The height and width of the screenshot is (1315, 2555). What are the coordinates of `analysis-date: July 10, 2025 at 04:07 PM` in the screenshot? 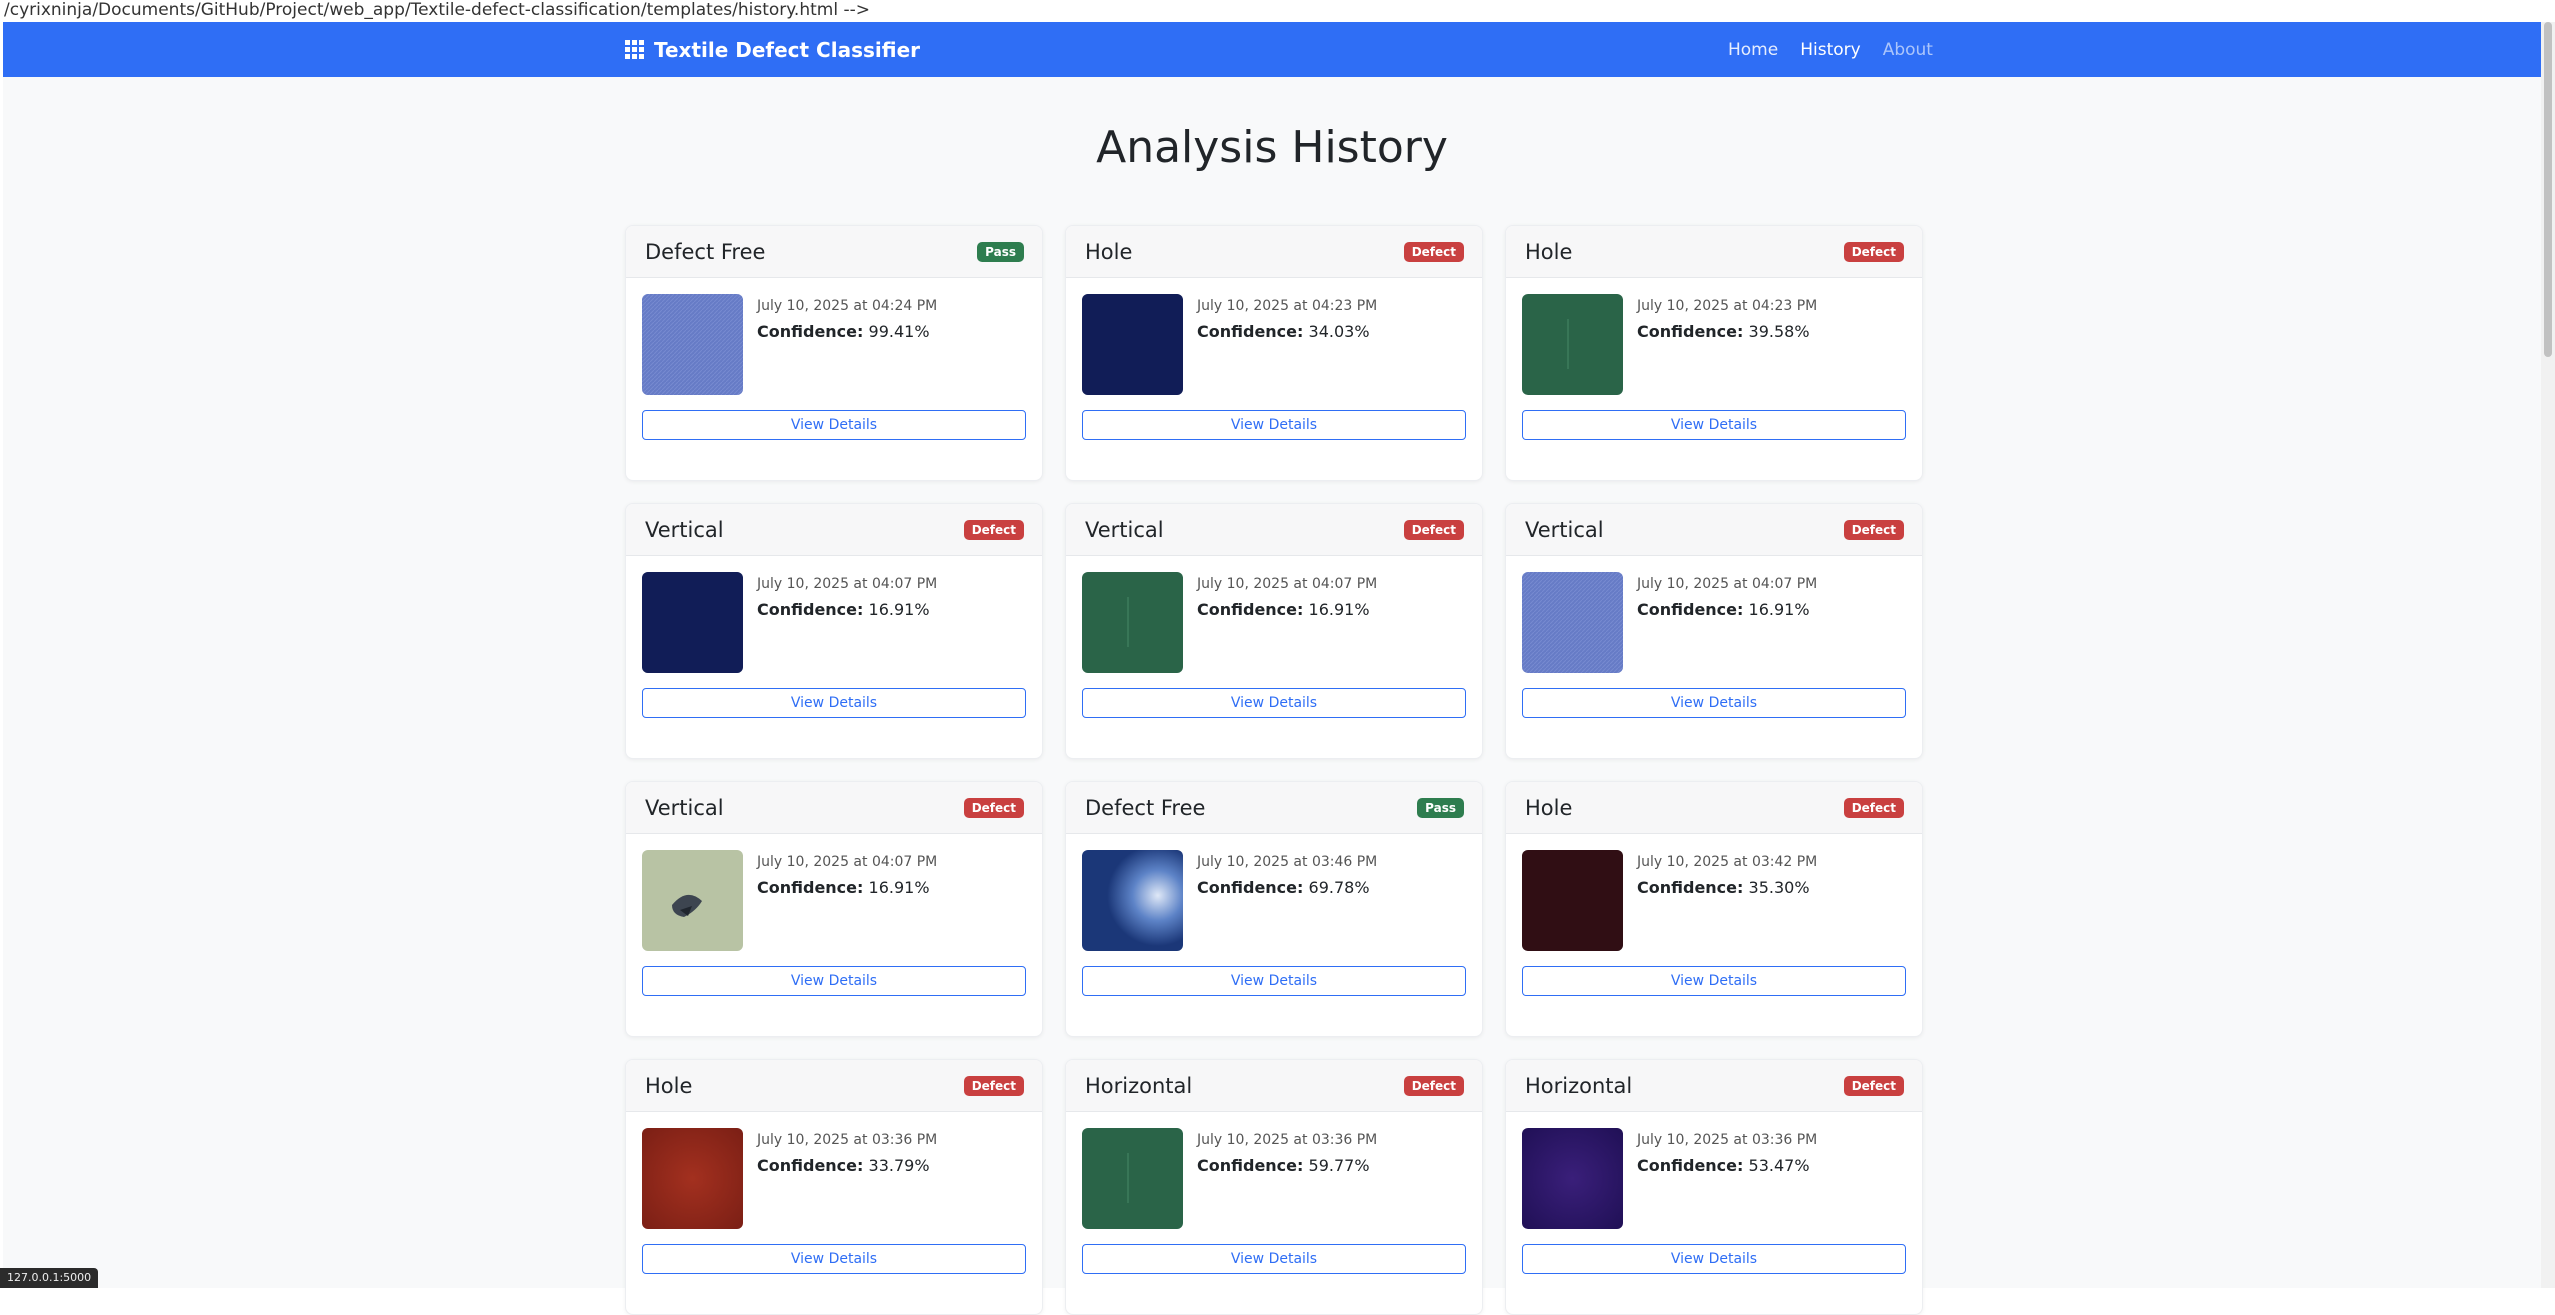 It's located at (1287, 584).